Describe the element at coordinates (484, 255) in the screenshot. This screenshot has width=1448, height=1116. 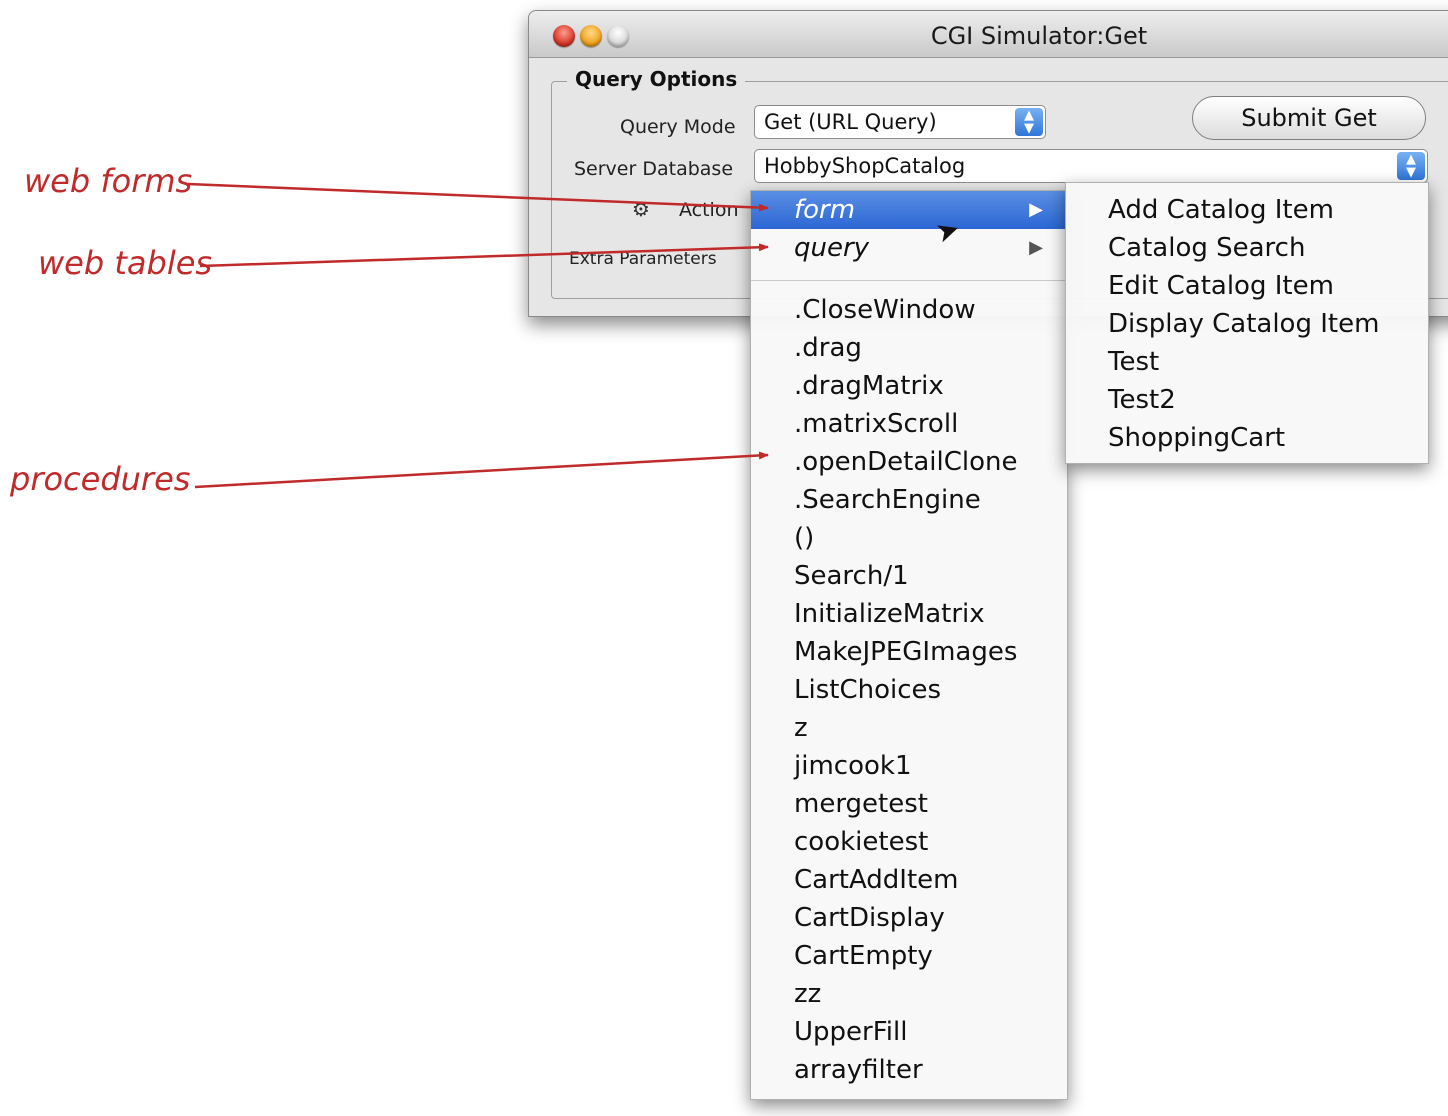
I see `arrow-web-tables` at that location.